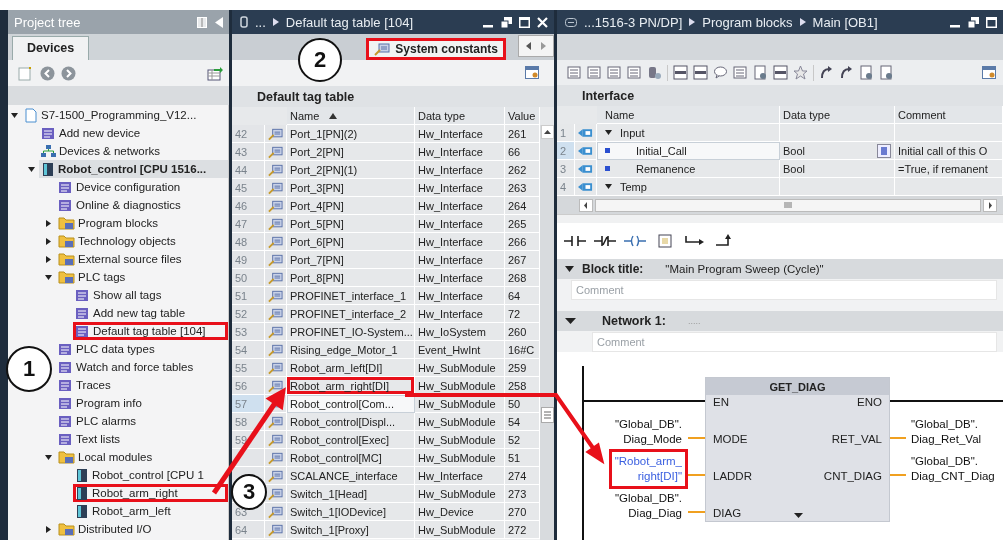 Image resolution: width=1003 pixels, height=540 pixels. I want to click on pin-icon, so click(244, 22).